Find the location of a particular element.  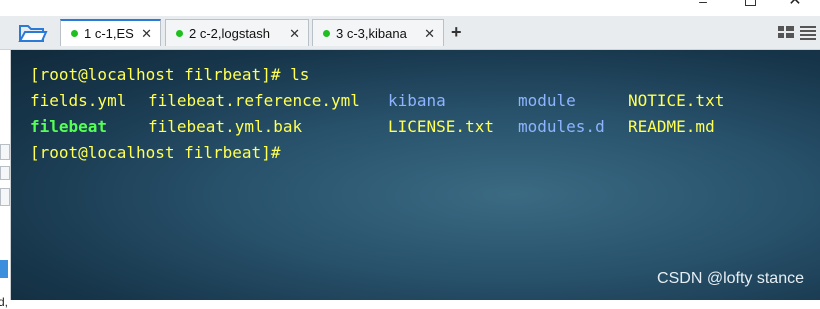

tab-label: 1 c-1,ES is located at coordinates (109, 33).